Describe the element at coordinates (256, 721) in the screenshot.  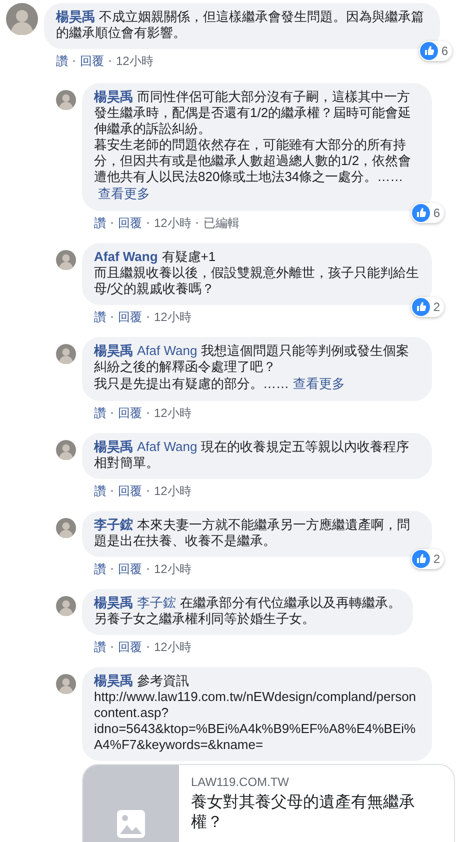
I see `comment-text: http://www.law119.com.tw/nEWdesign/compland/personcontent.asp?idno=5643&ktop=%BEi%A4k%B9%EF%A8%E4%BEi%A4%F7&keywords=&kname=` at that location.